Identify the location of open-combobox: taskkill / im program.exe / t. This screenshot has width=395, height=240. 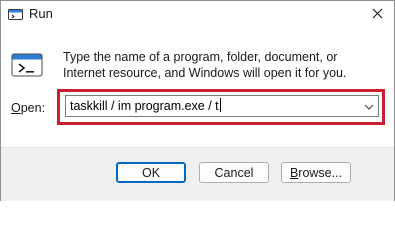
(222, 106).